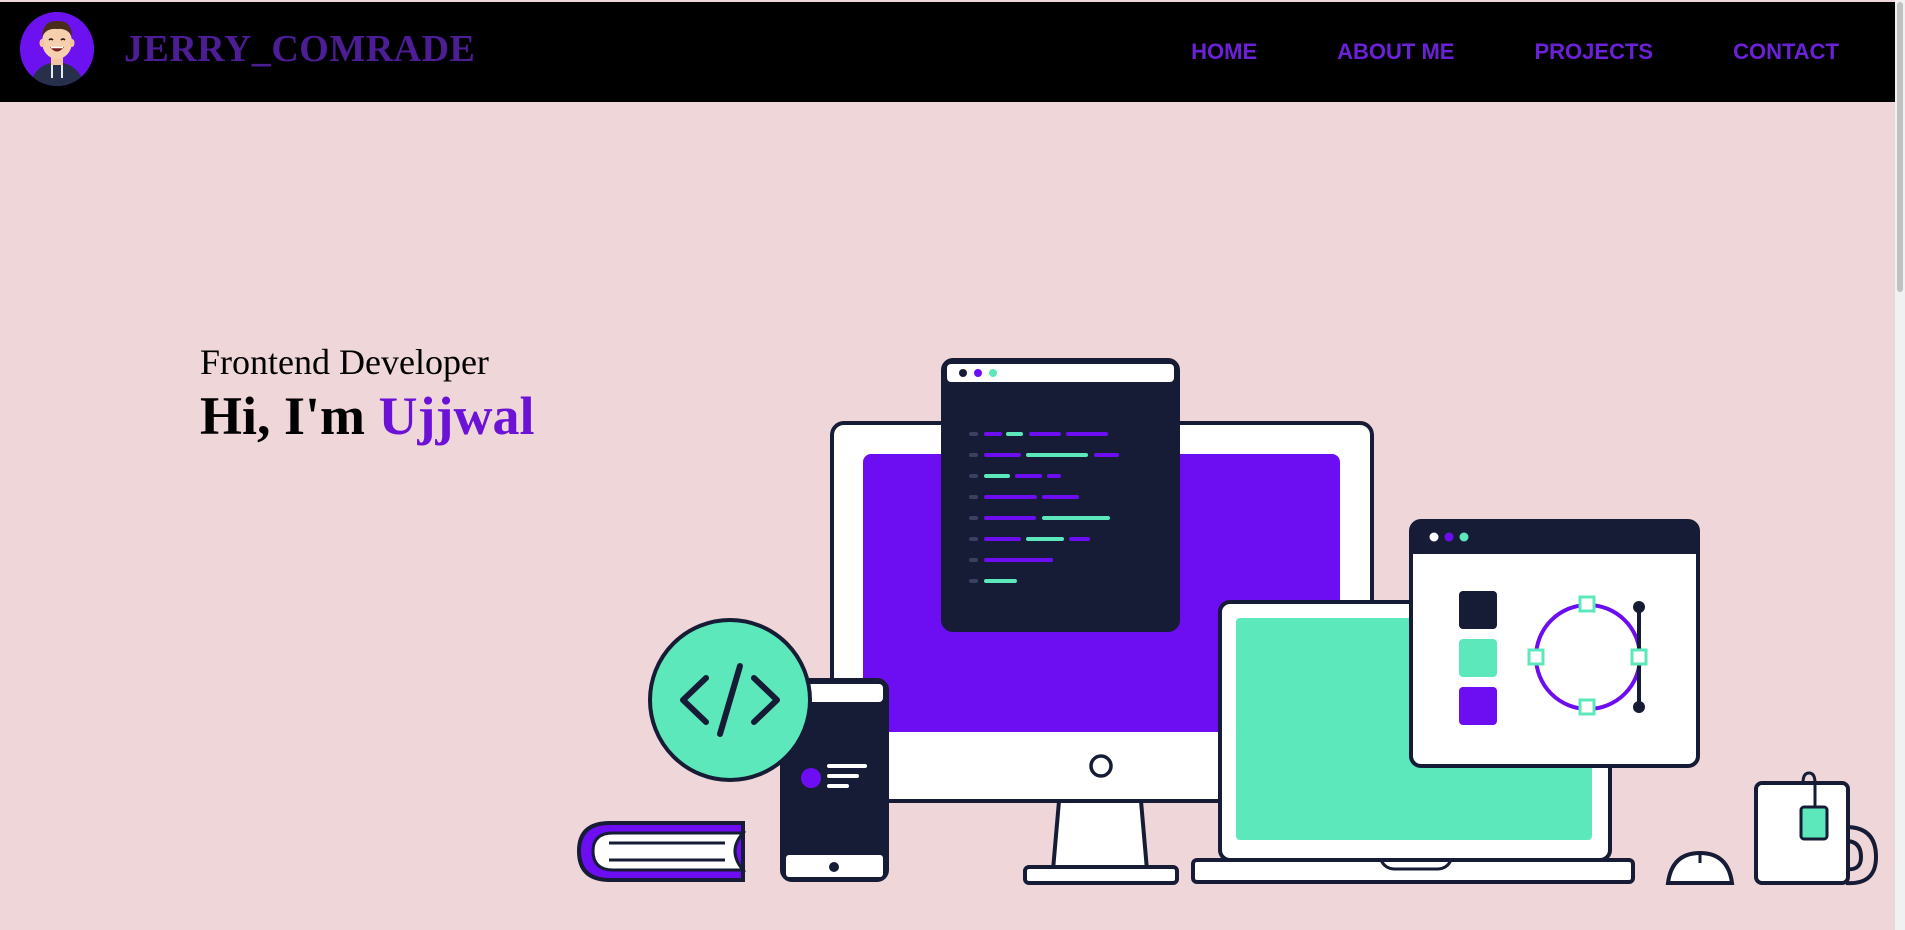  Describe the element at coordinates (1593, 52) in the screenshot. I see `nav-link-projects: PROJECTS` at that location.